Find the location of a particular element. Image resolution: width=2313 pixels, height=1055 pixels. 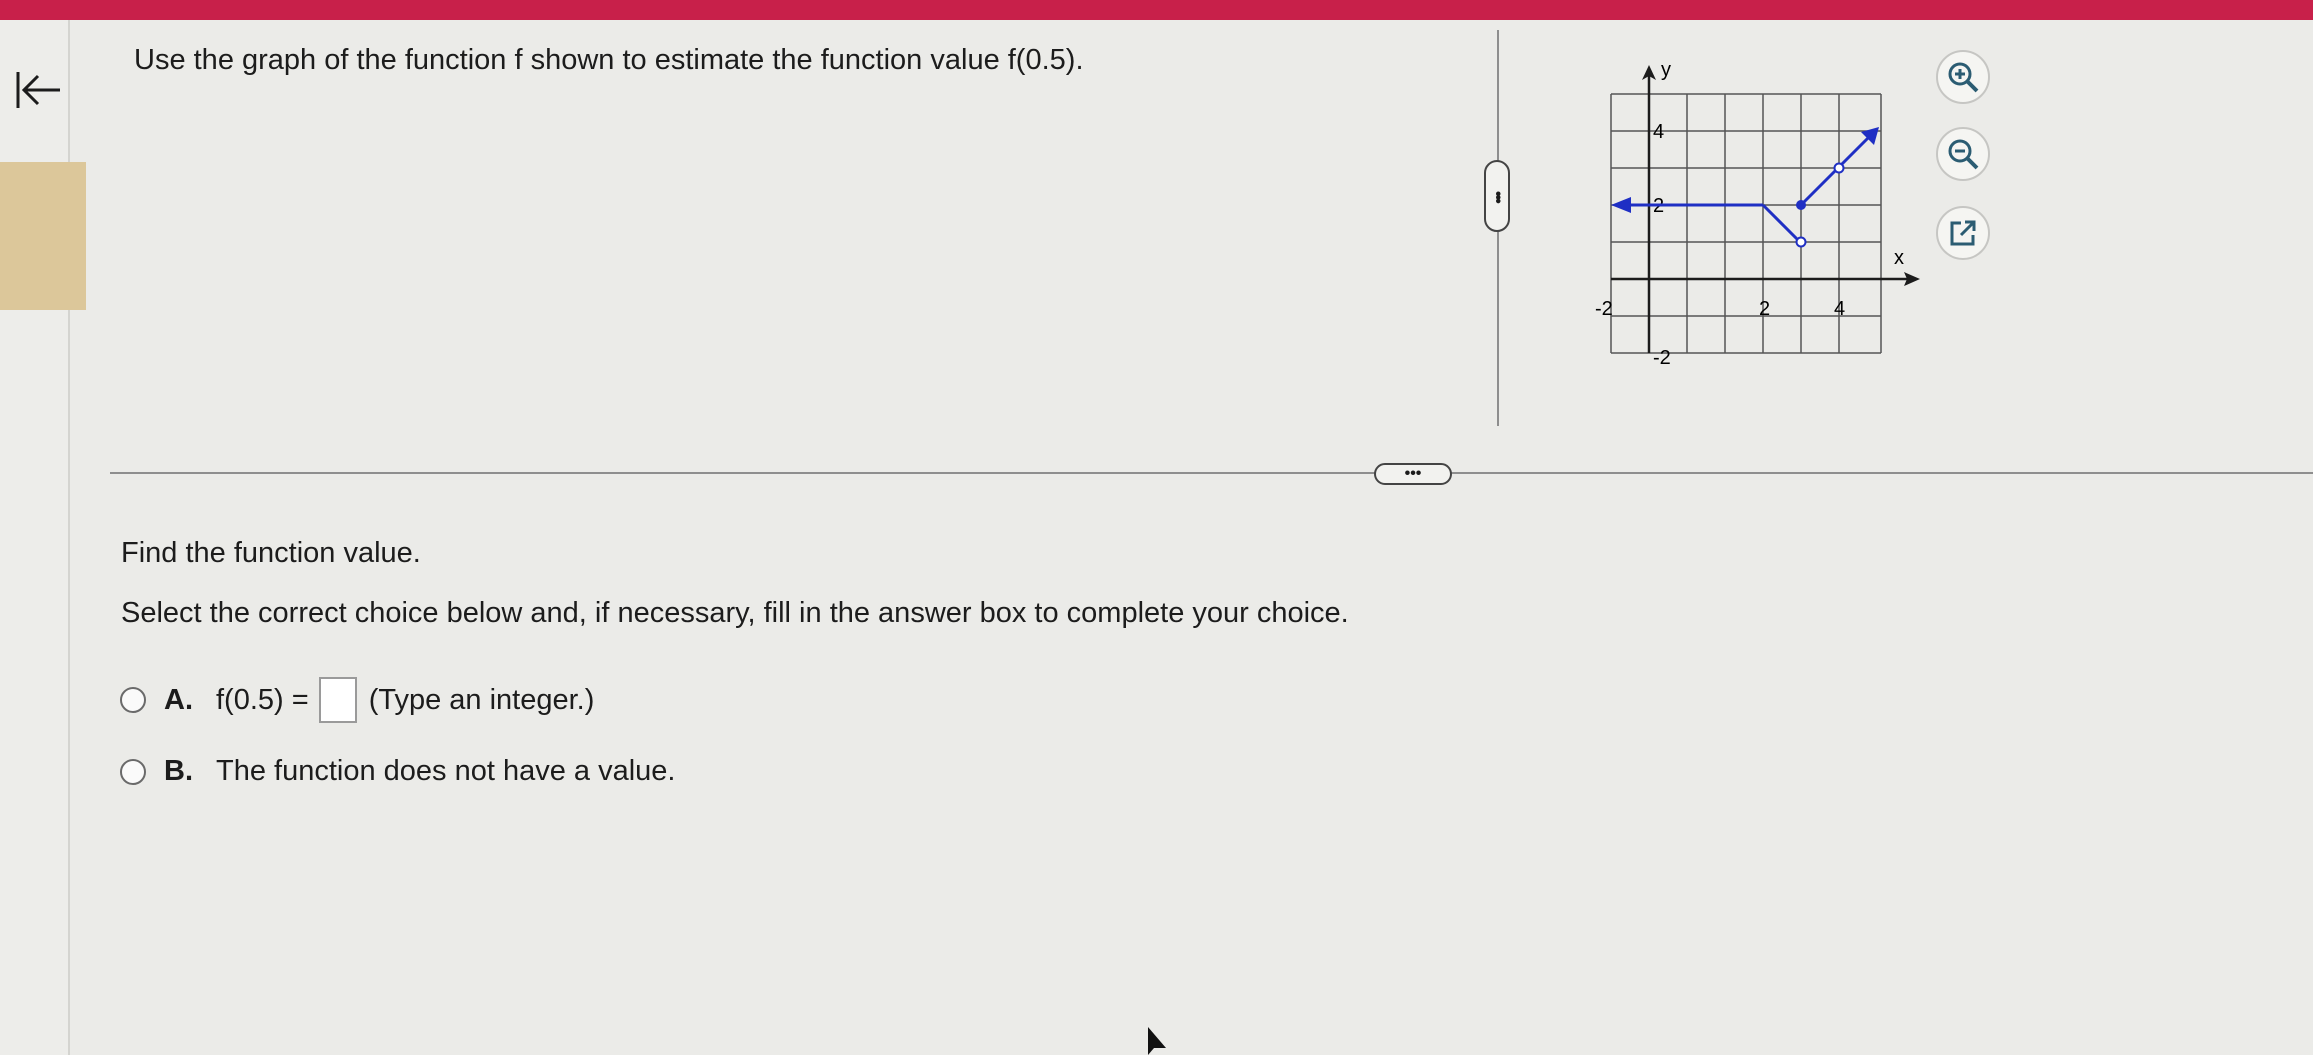

top-bar is located at coordinates (1156, 10).